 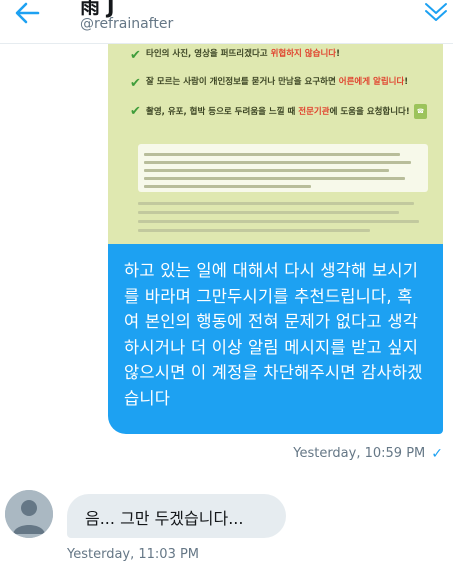 I want to click on back-button, so click(x=29, y=15).